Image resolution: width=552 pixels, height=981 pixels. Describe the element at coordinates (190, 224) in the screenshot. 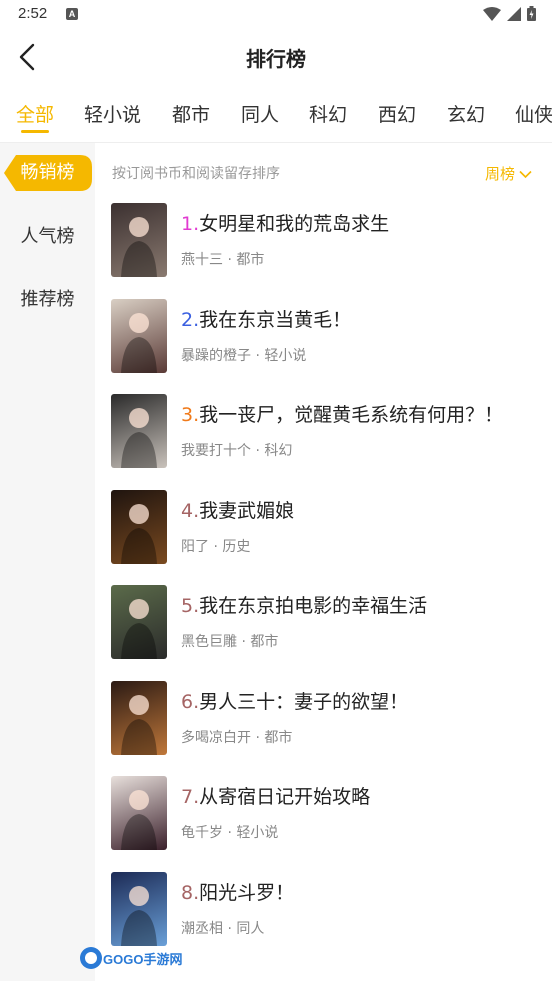

I see `book-rank: 1.` at that location.